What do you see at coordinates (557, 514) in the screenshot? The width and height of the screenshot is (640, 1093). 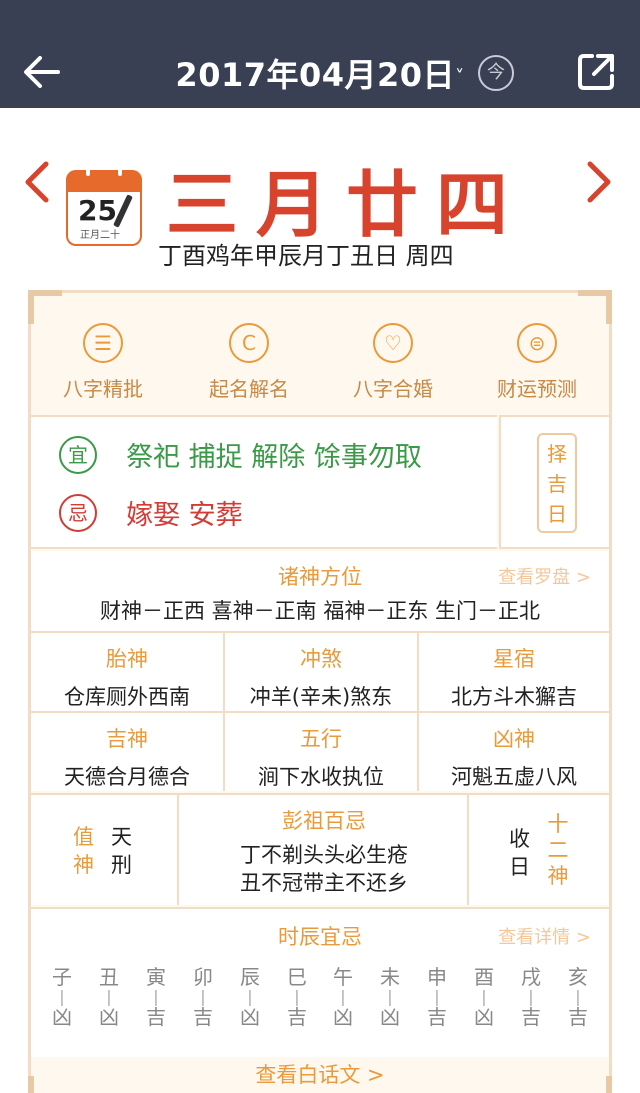 I see `choose-label-char: 日` at bounding box center [557, 514].